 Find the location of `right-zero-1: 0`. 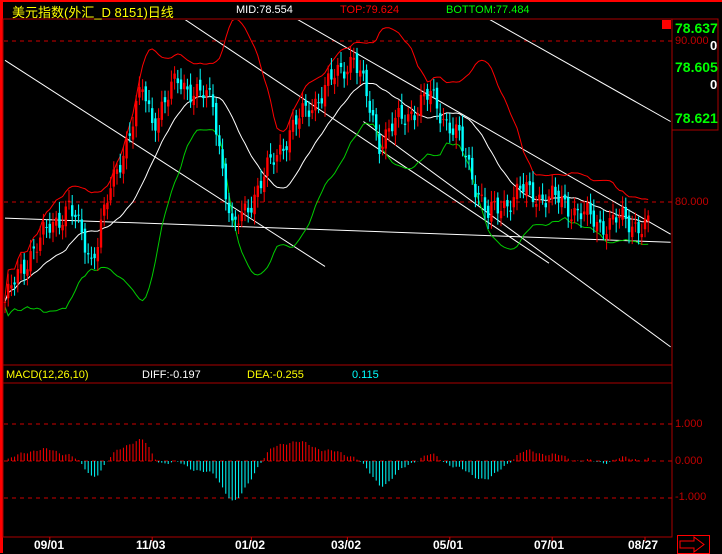

right-zero-1: 0 is located at coordinates (714, 45).